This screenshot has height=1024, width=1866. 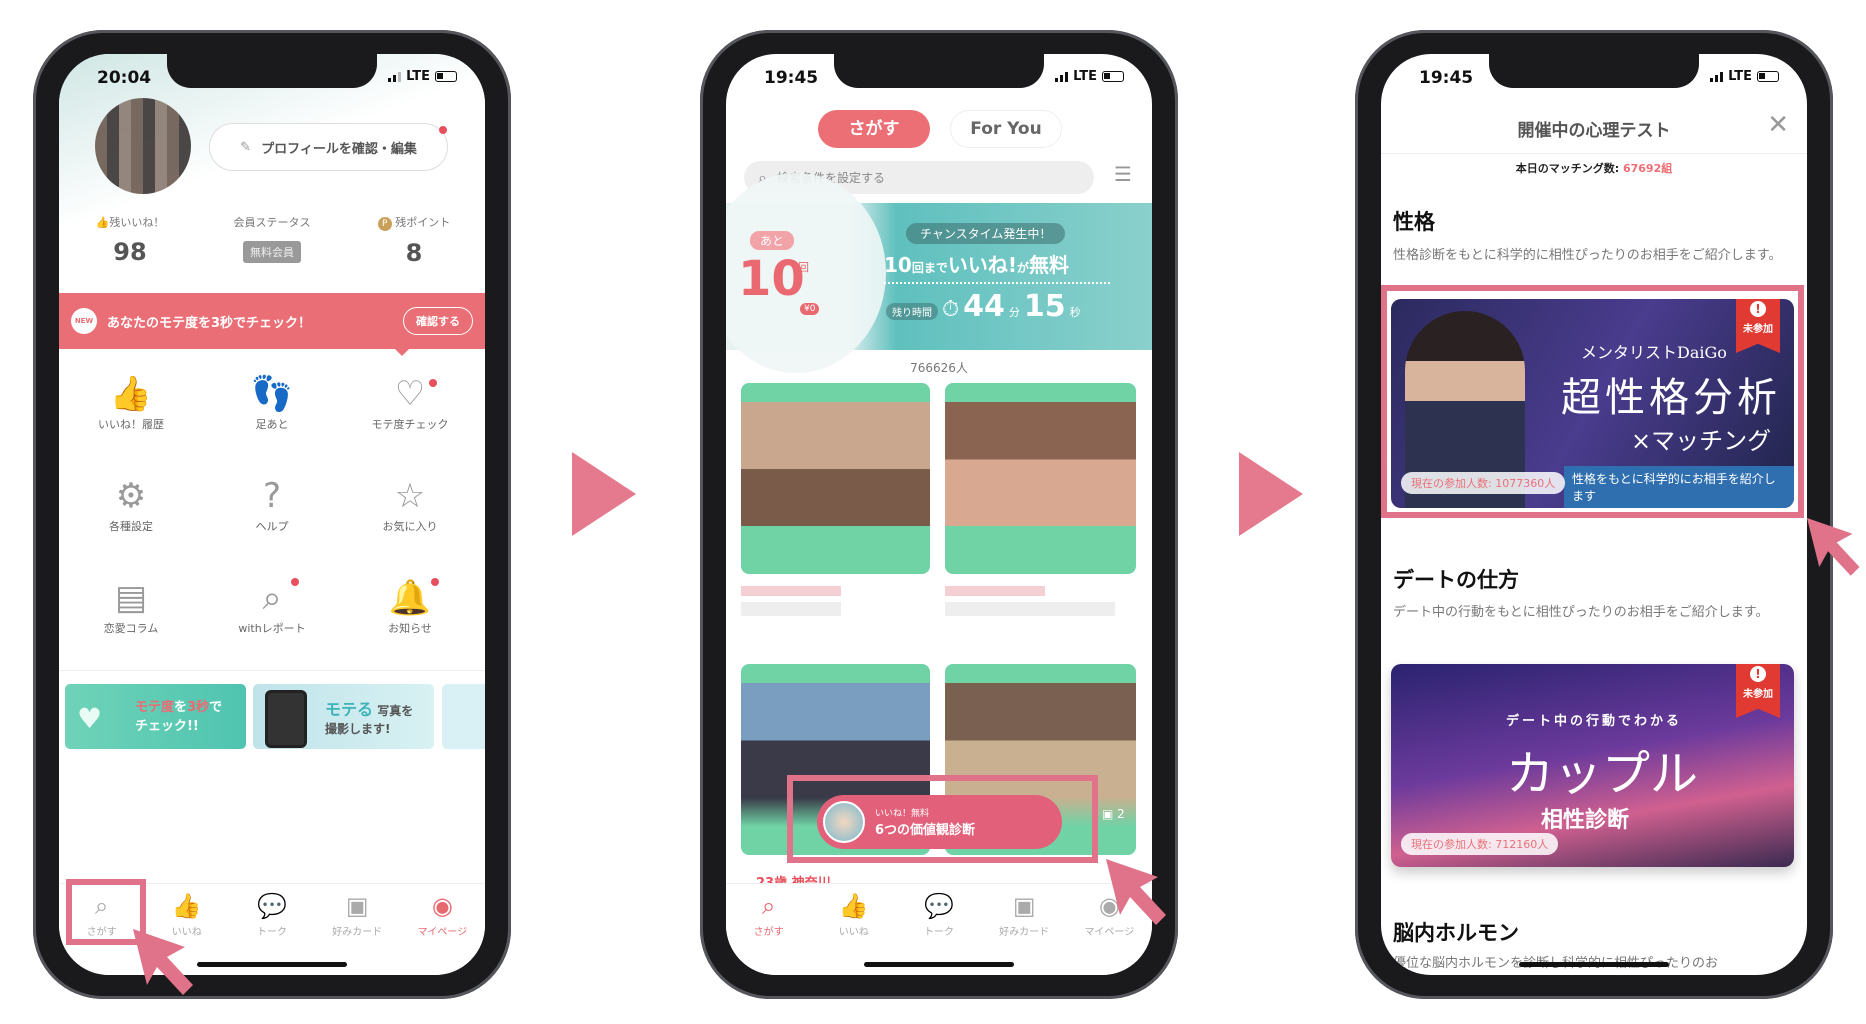 I want to click on gear-icon: ⚙, so click(x=131, y=496).